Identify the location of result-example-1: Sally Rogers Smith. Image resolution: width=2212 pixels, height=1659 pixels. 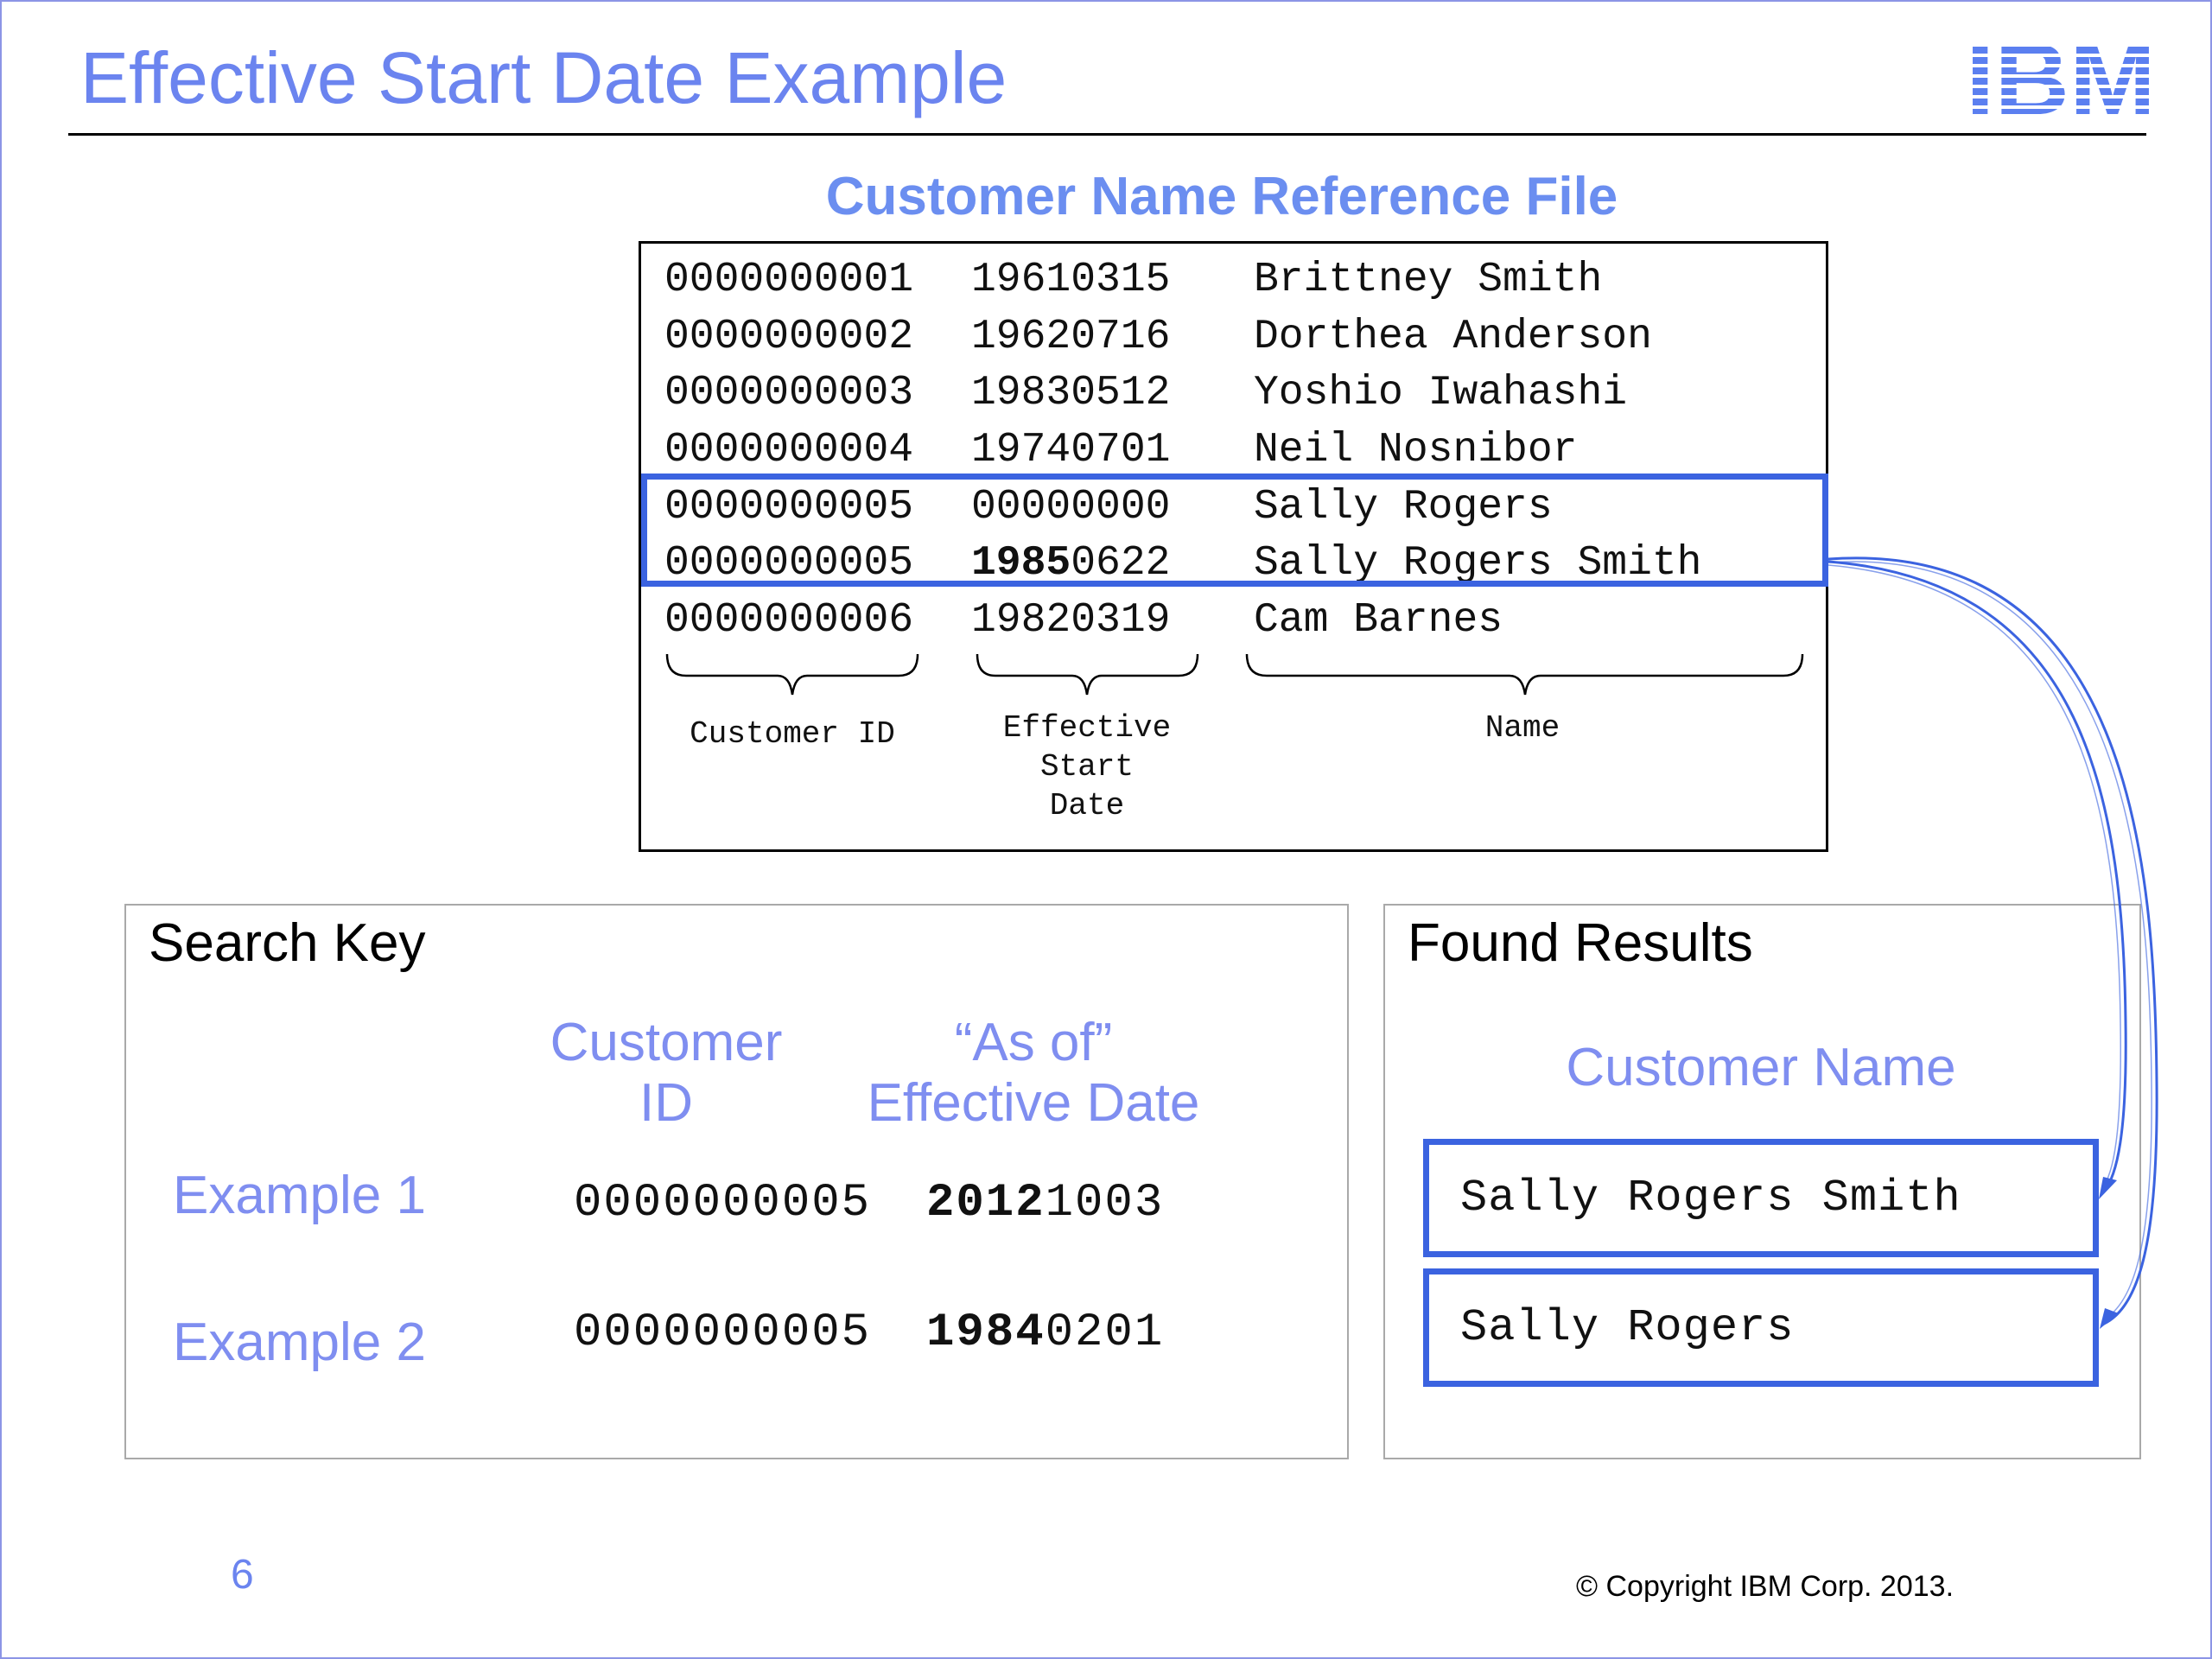
(1761, 1198).